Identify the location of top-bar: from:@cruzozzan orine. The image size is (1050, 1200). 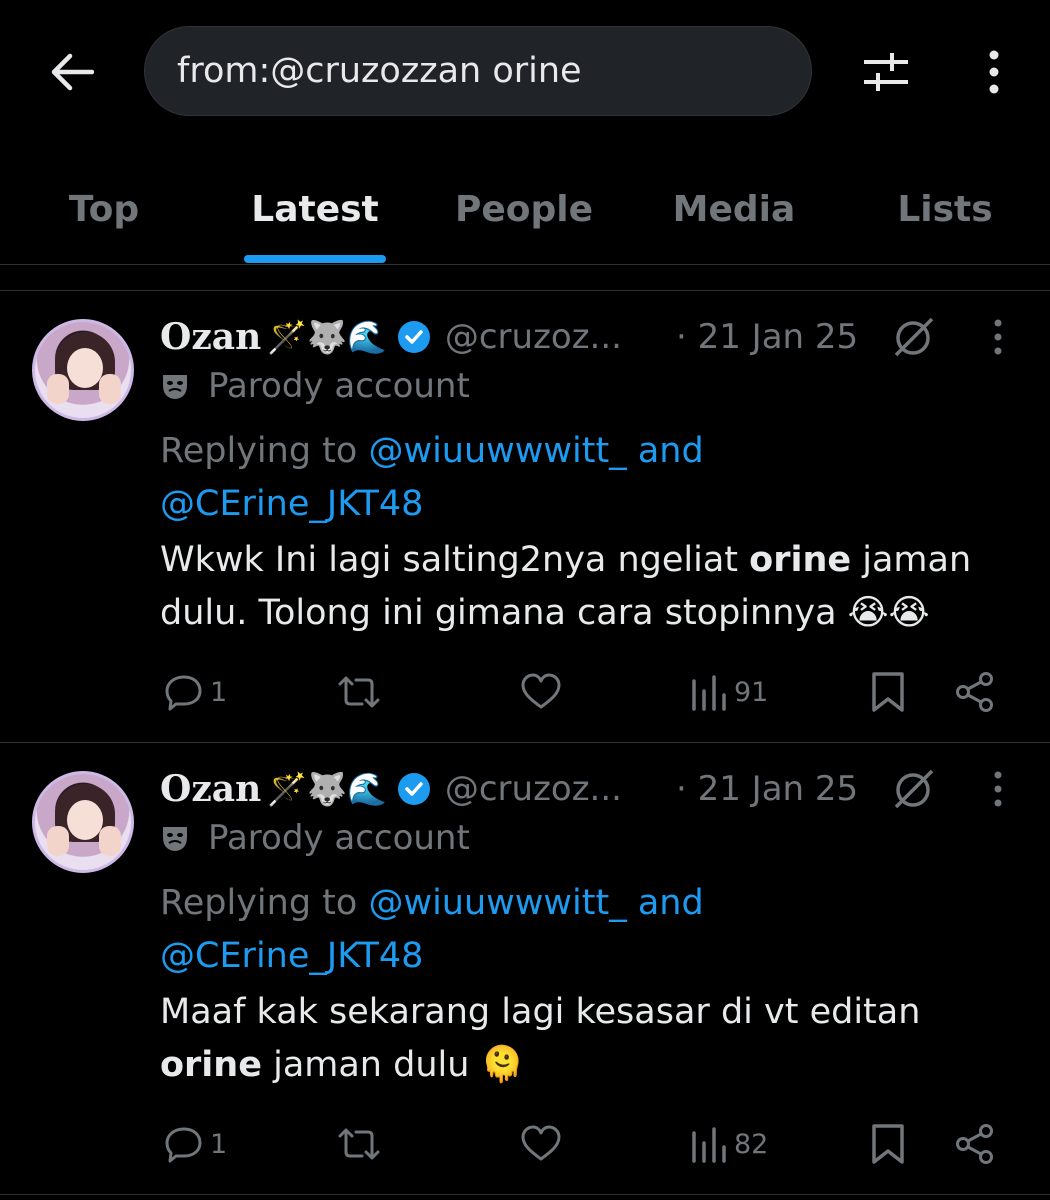
(525, 70).